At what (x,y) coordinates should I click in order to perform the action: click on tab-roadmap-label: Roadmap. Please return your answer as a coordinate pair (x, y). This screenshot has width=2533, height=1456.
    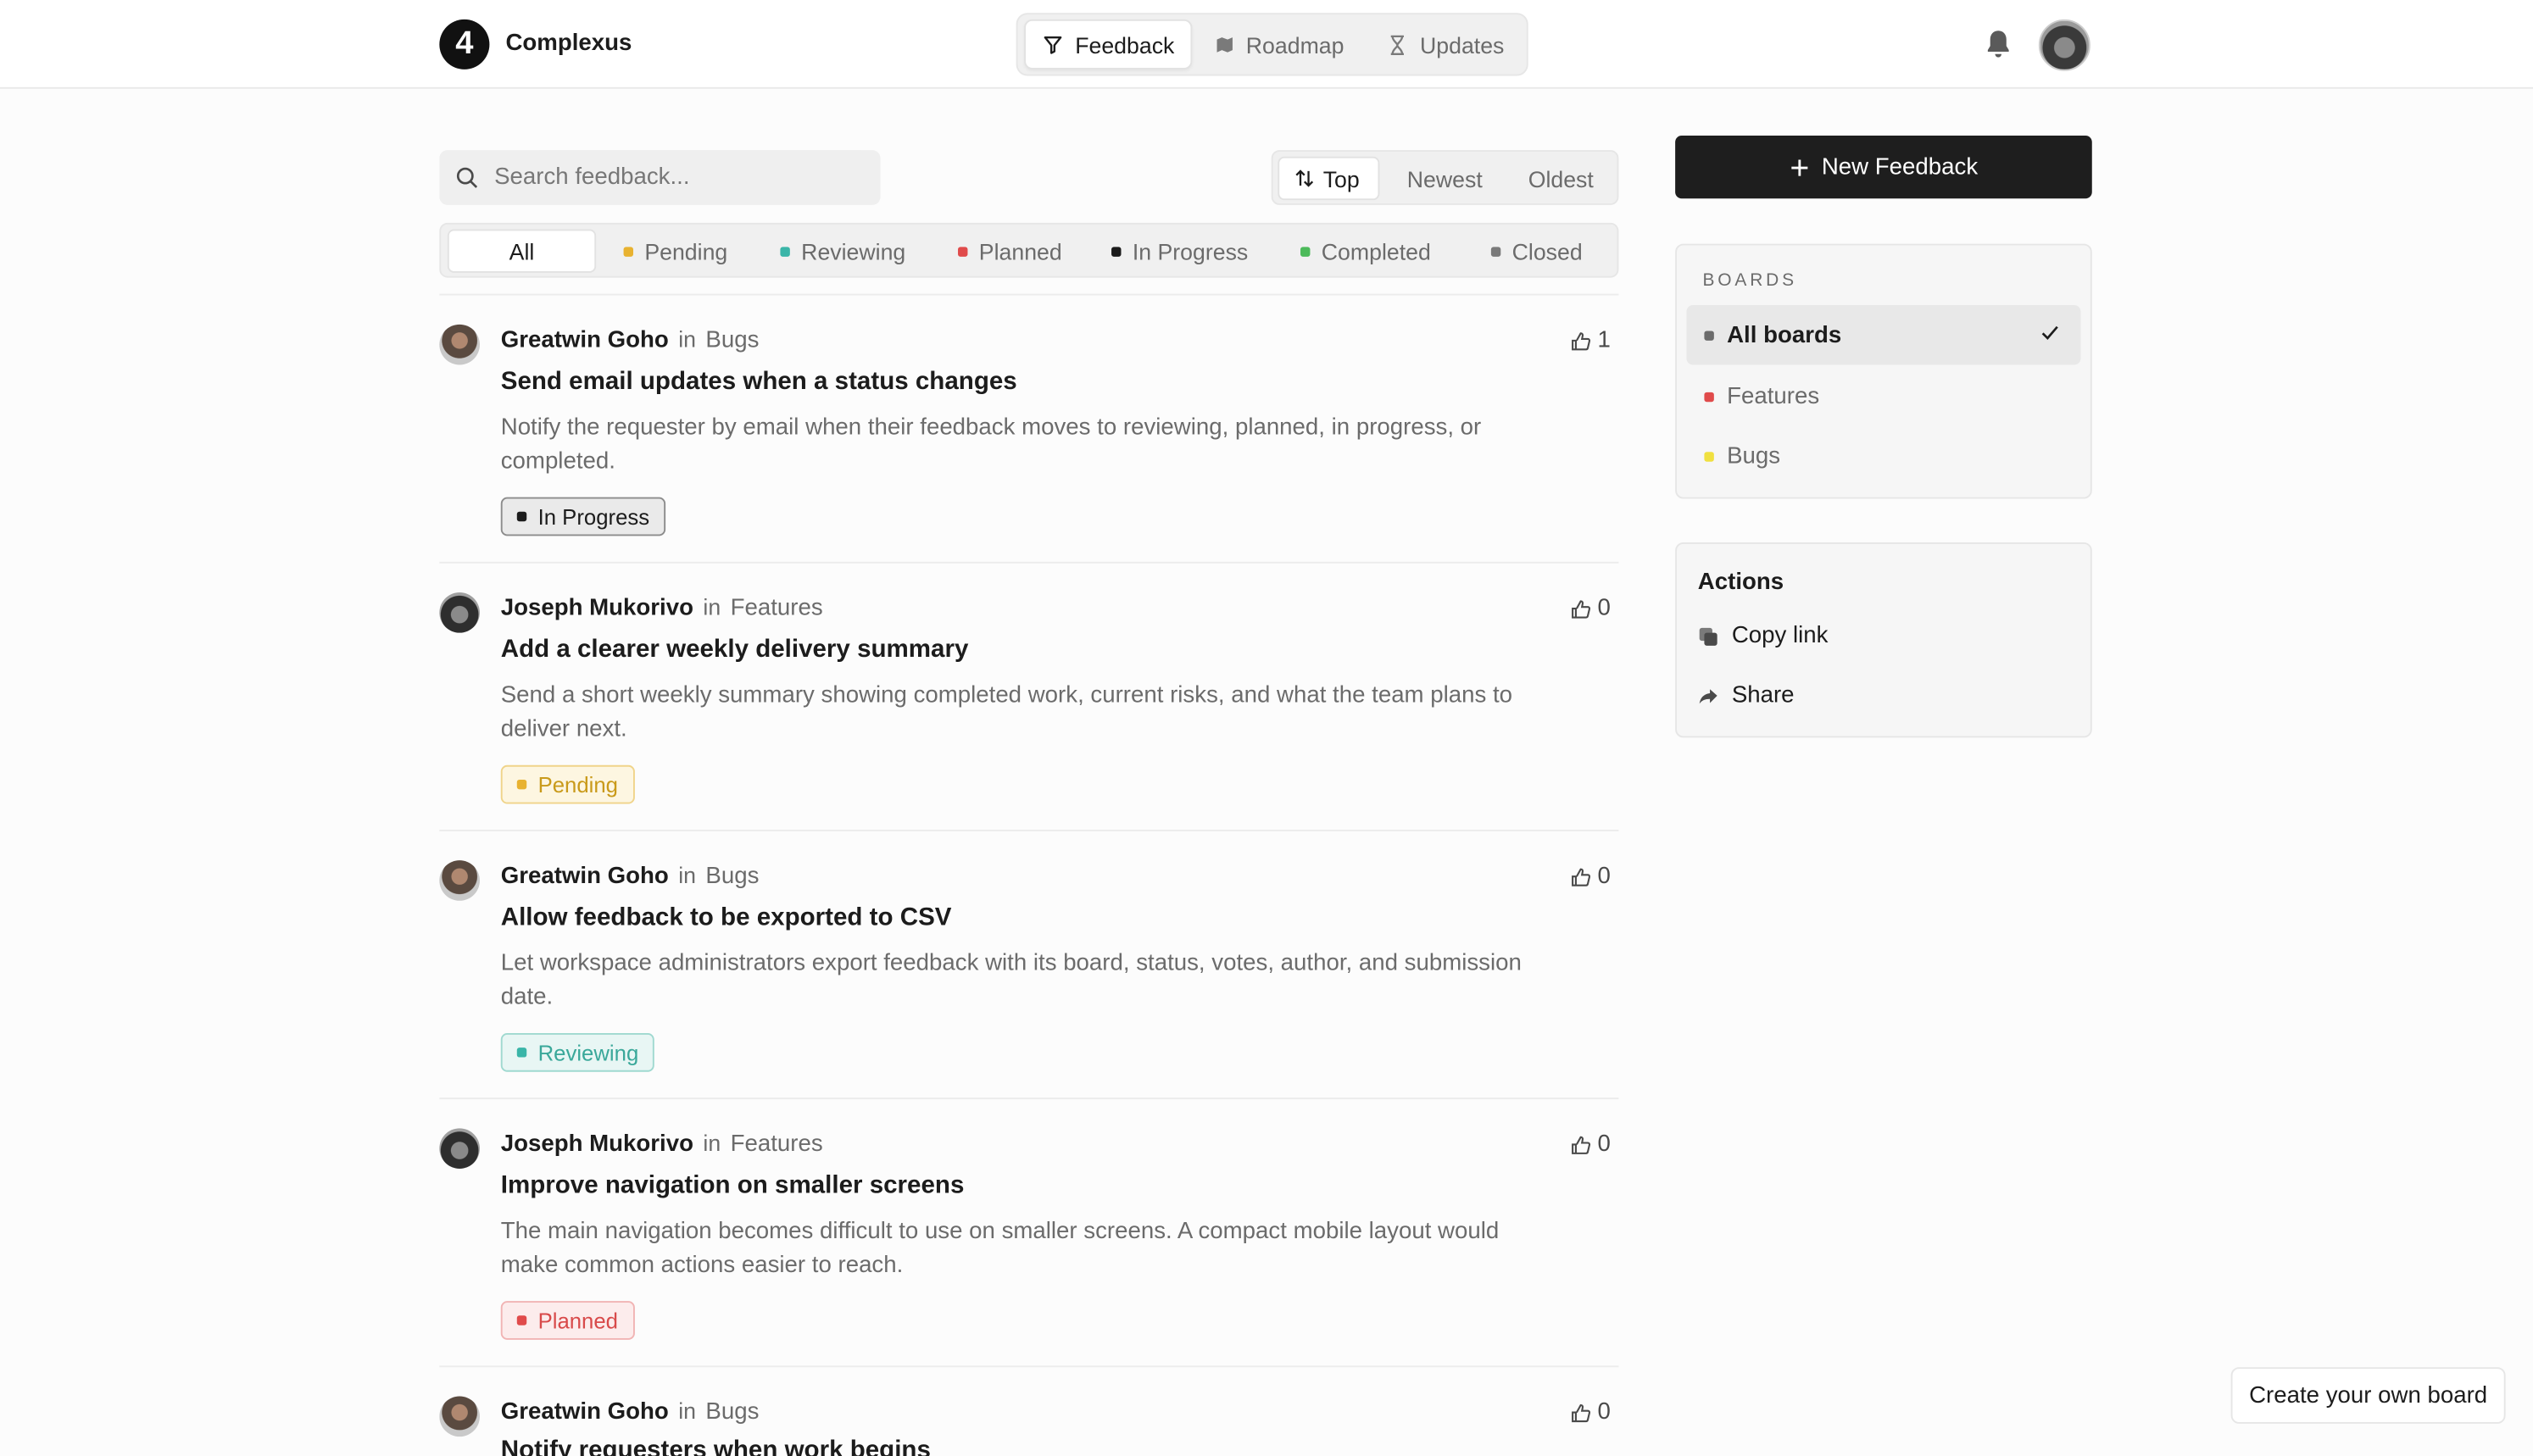
    Looking at the image, I should click on (1294, 45).